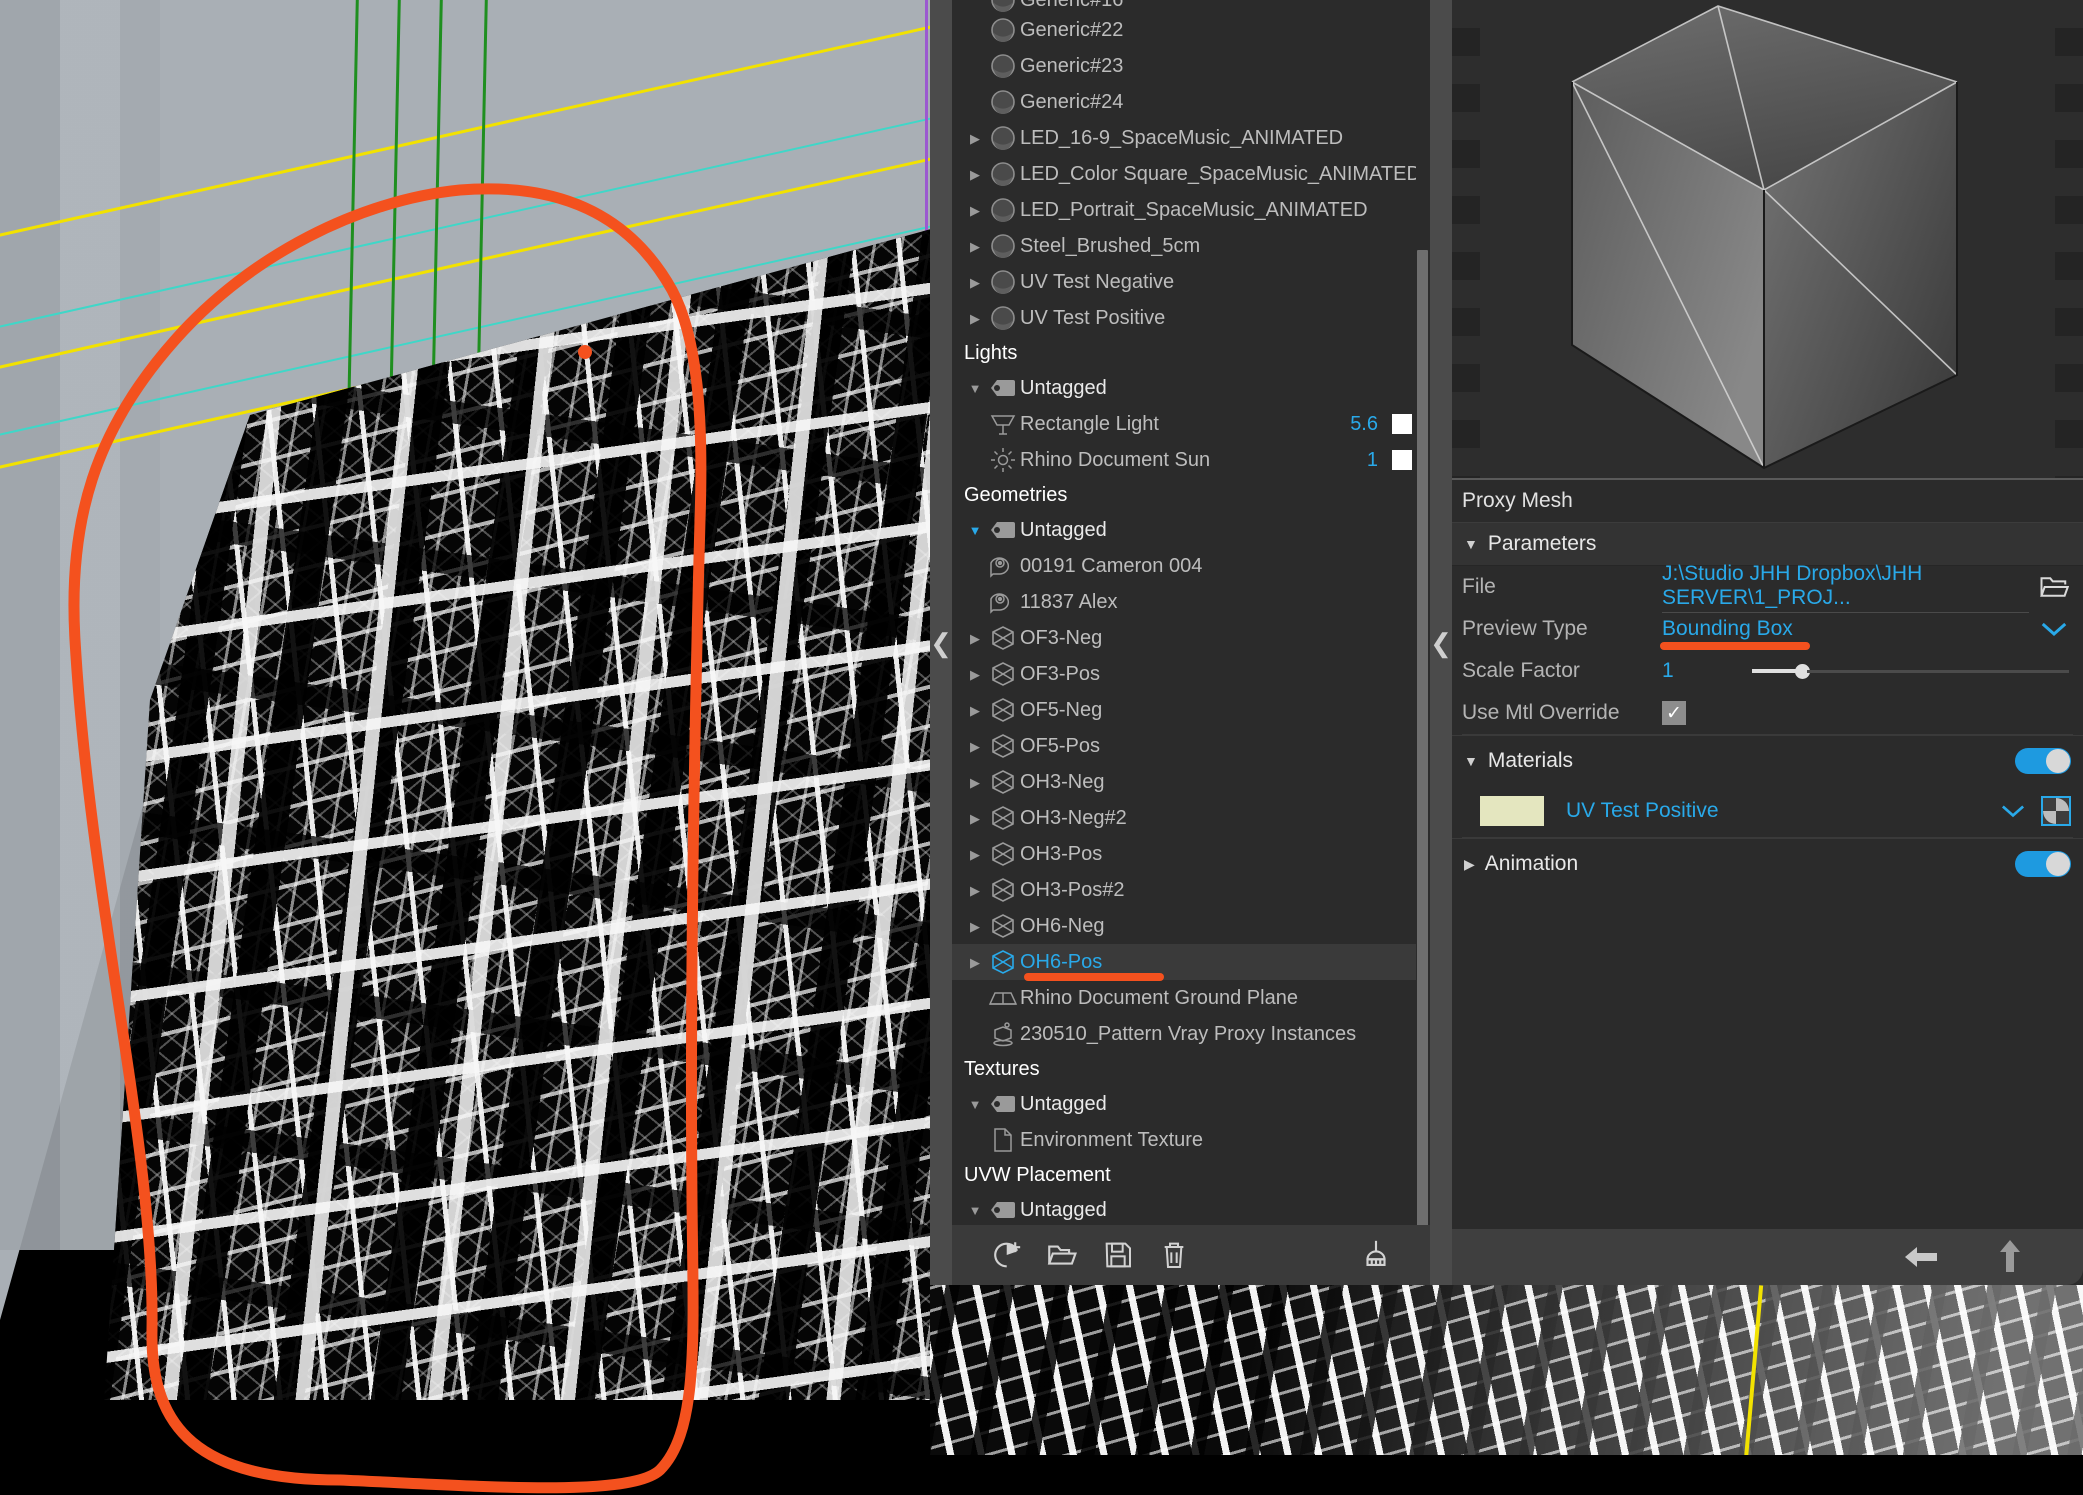 The image size is (2083, 1495). Describe the element at coordinates (1003, 782) in the screenshot. I see `proxy-mesh-icon` at that location.